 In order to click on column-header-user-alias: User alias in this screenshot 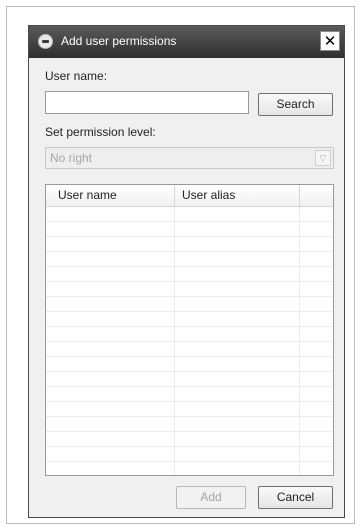, I will do `click(237, 196)`.